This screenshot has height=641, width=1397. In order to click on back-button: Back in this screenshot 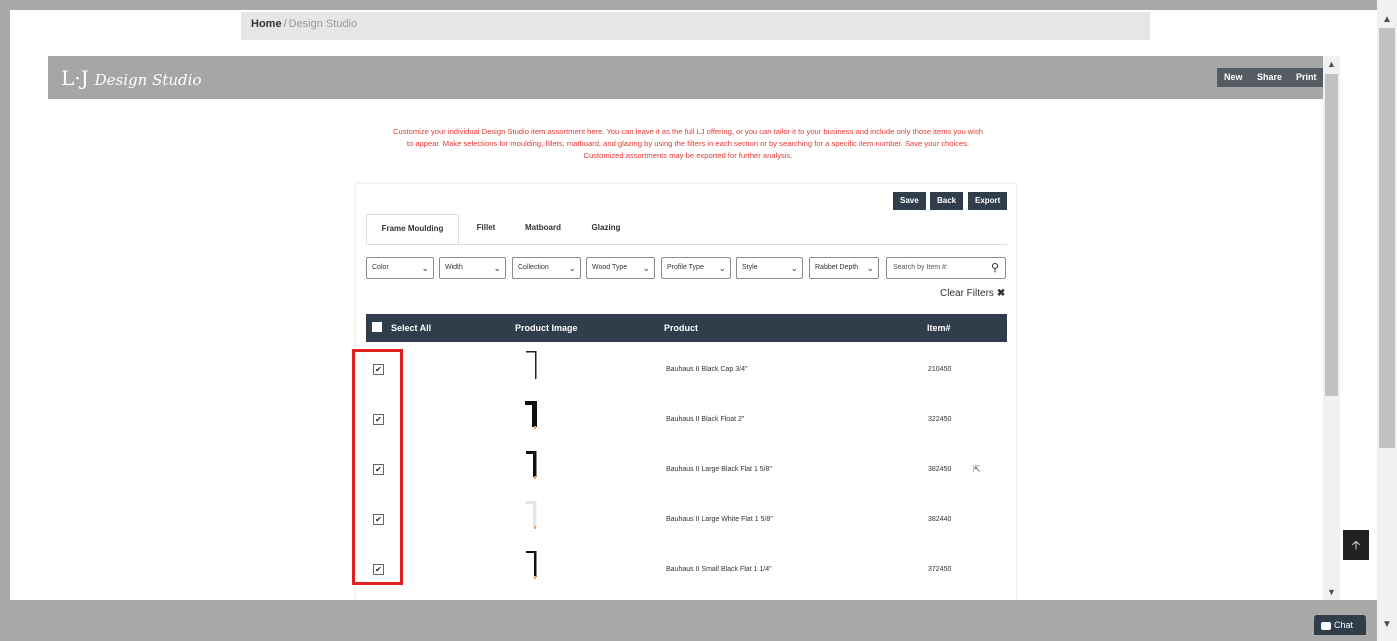, I will do `click(947, 201)`.